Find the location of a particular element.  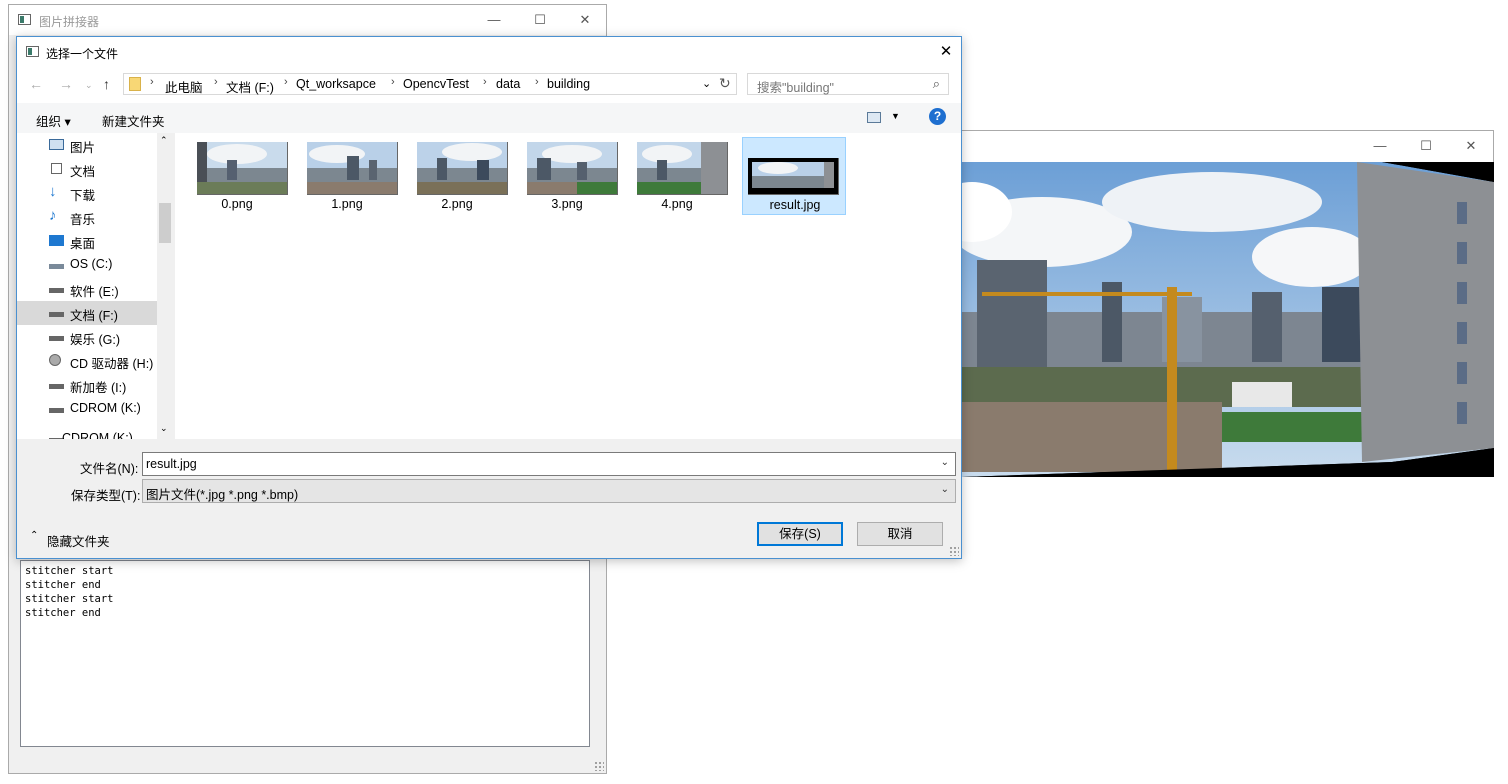

nav-item-drive-c: OS (C:) is located at coordinates (87, 265).